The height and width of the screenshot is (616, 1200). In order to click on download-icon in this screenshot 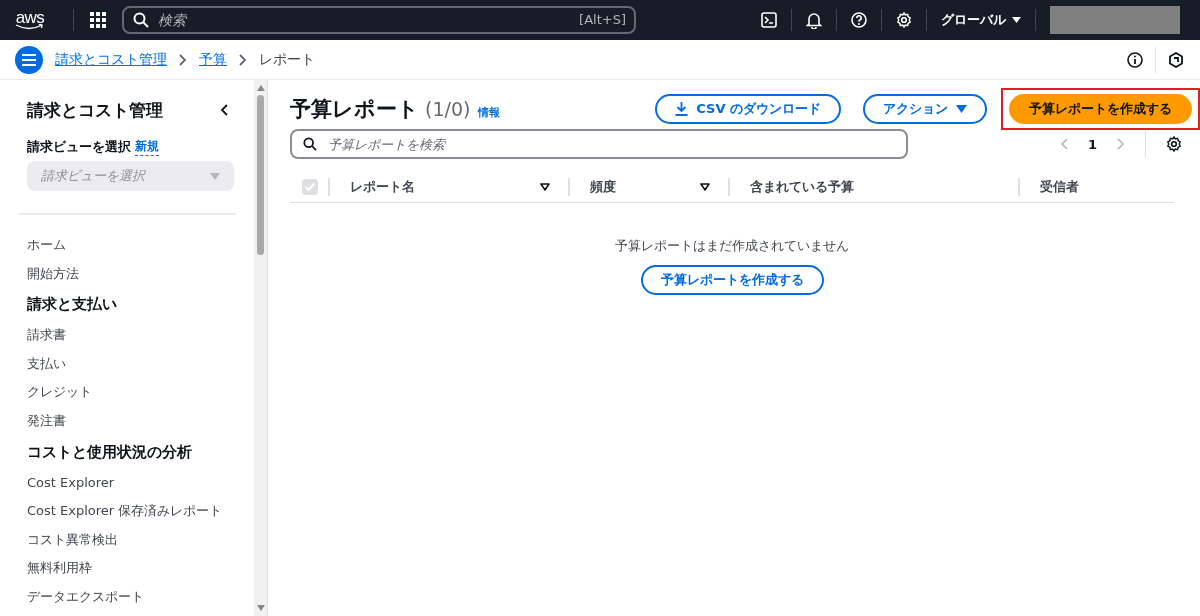, I will do `click(682, 109)`.